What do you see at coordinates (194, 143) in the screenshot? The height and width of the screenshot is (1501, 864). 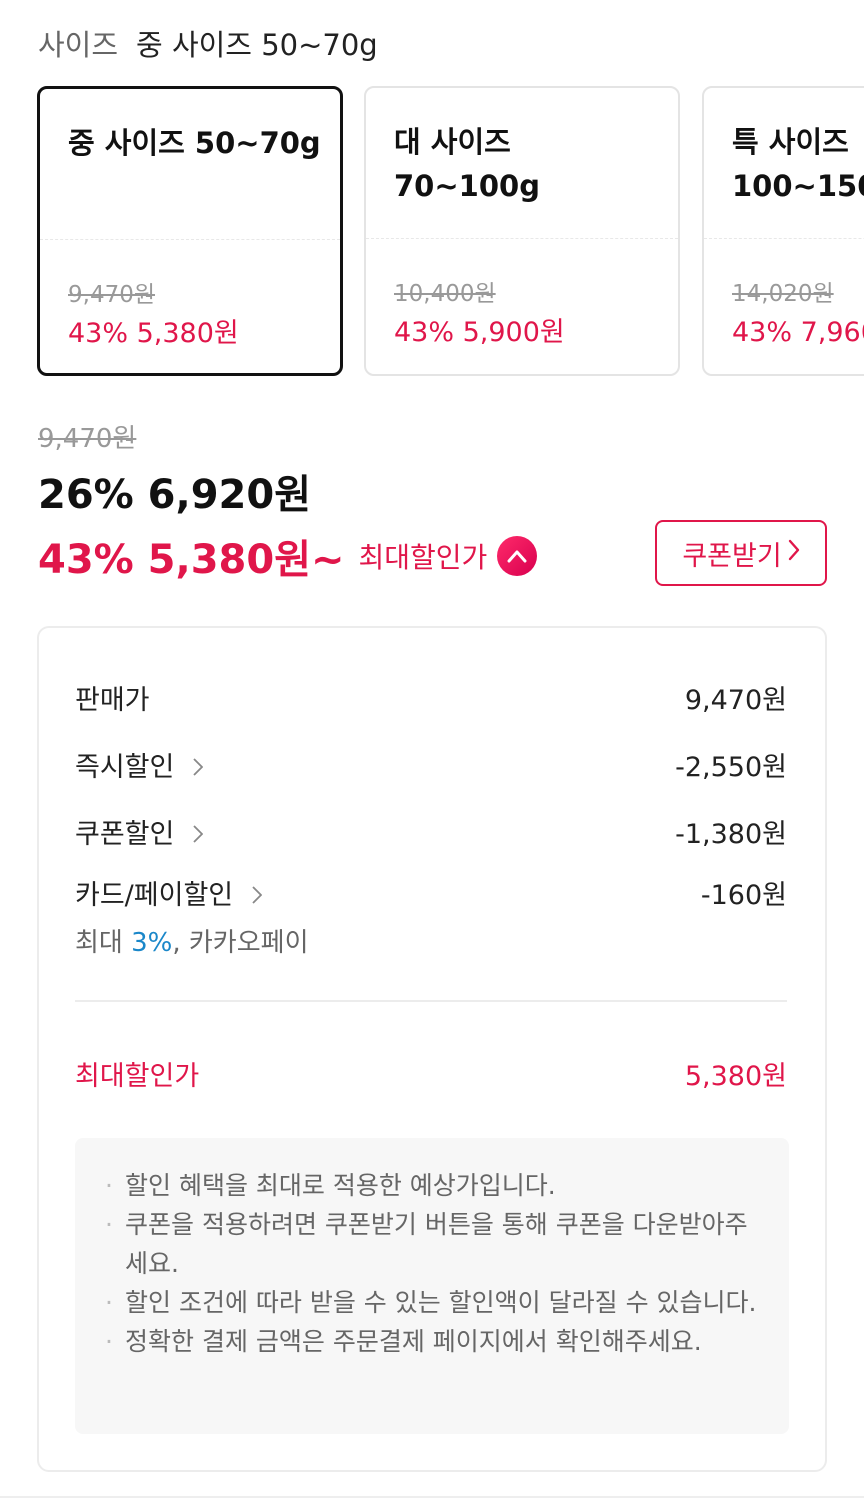 I see `size-option-name: 중 사이즈 50~70g` at bounding box center [194, 143].